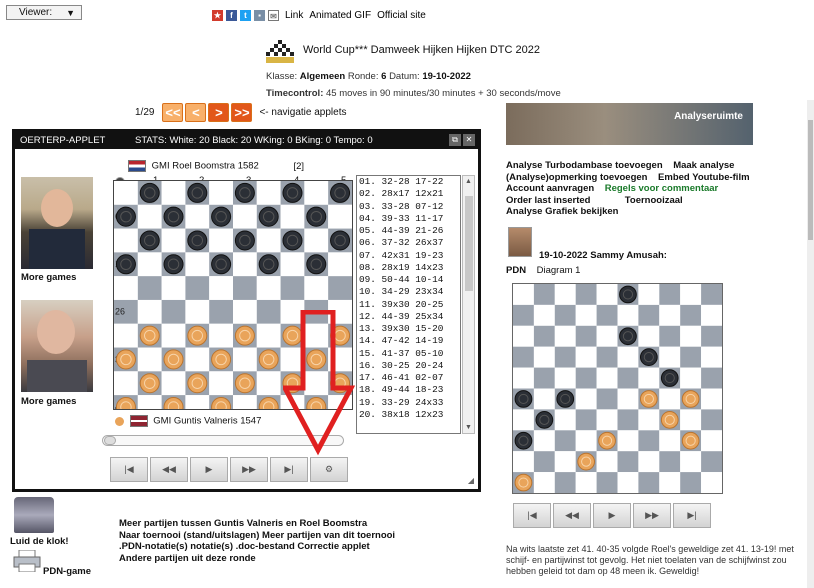 The image size is (814, 588). I want to click on link-link: Link, so click(294, 15).